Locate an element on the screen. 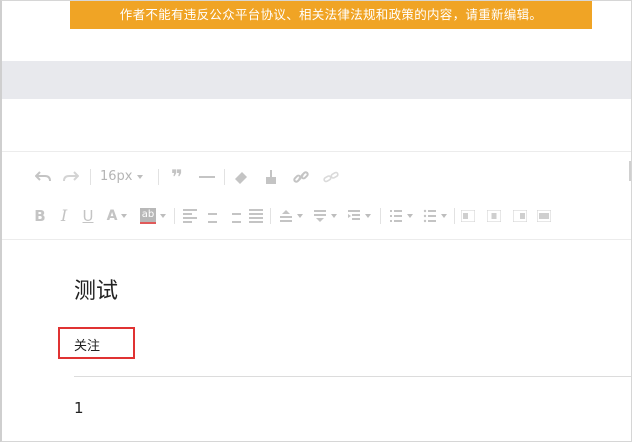 Image resolution: width=632 pixels, height=442 pixels. italic-button: I is located at coordinates (64, 216).